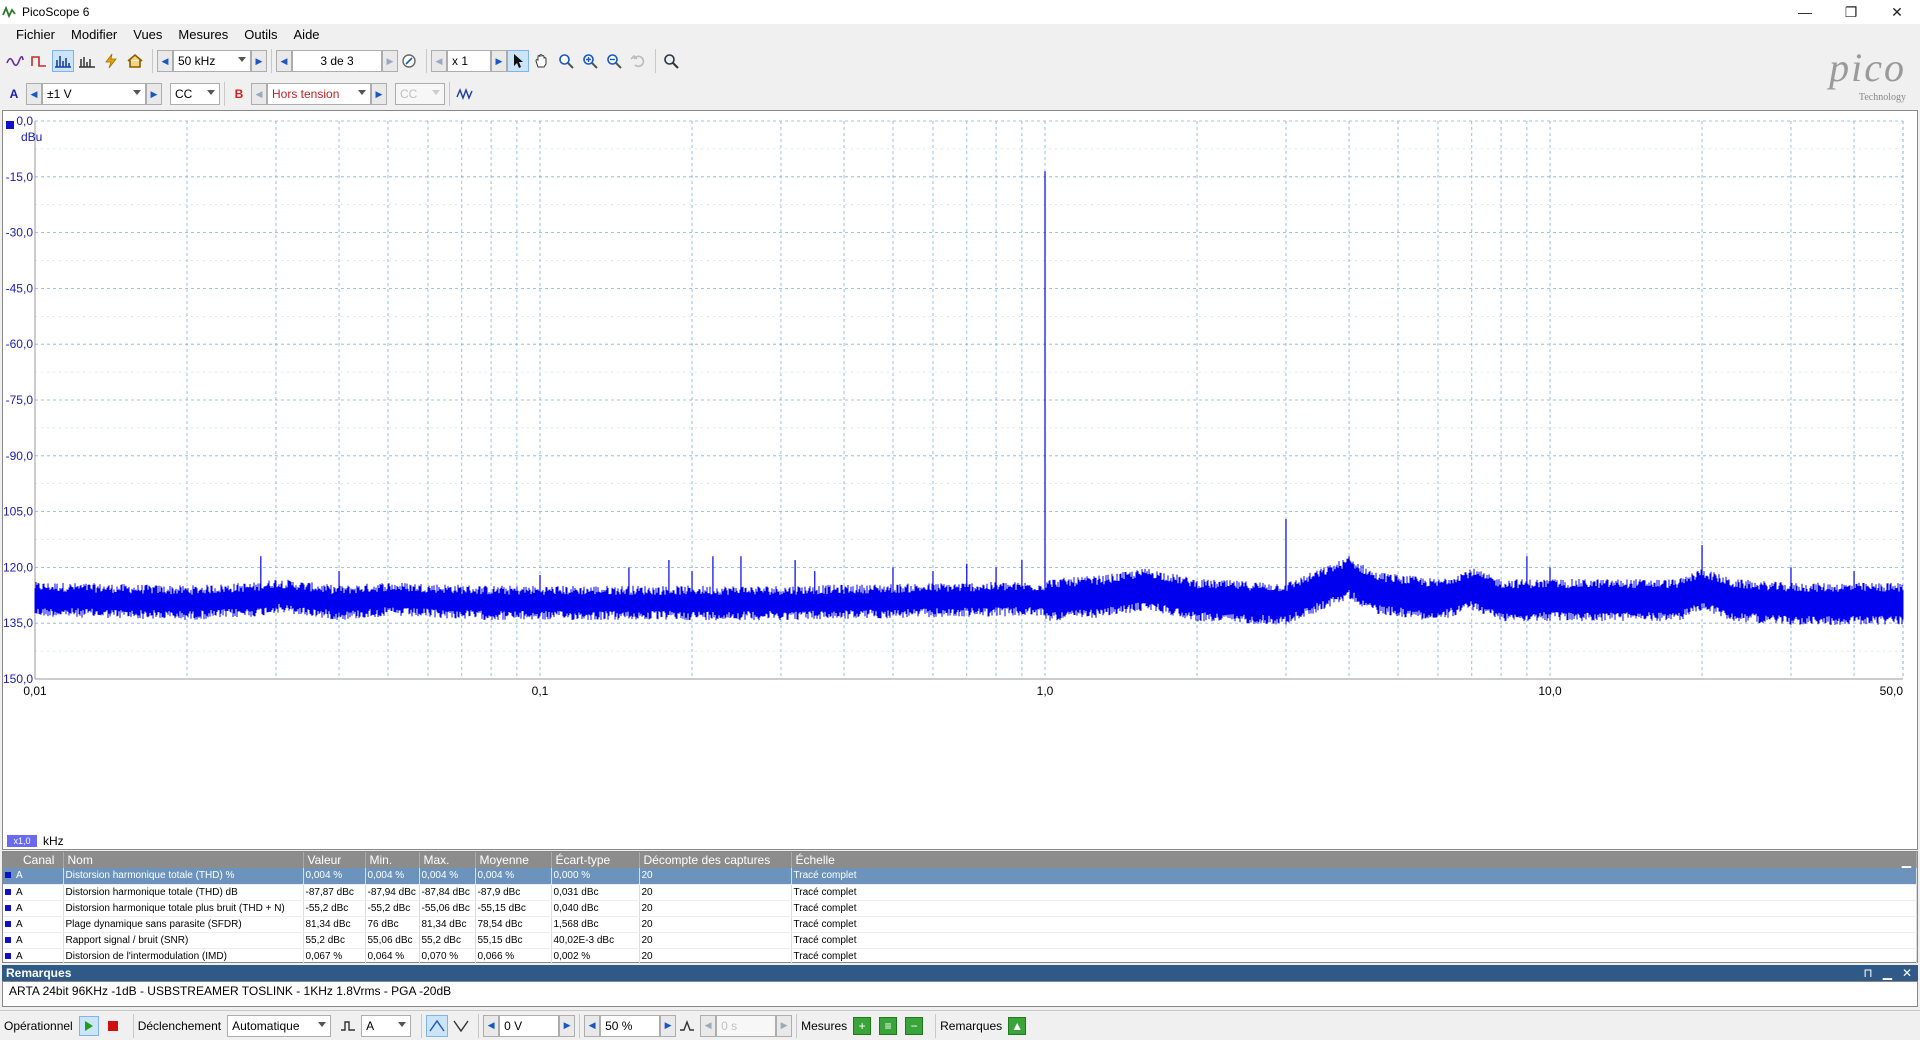  What do you see at coordinates (1887, 973) in the screenshot?
I see `remarks-minimize-icon: ▁` at bounding box center [1887, 973].